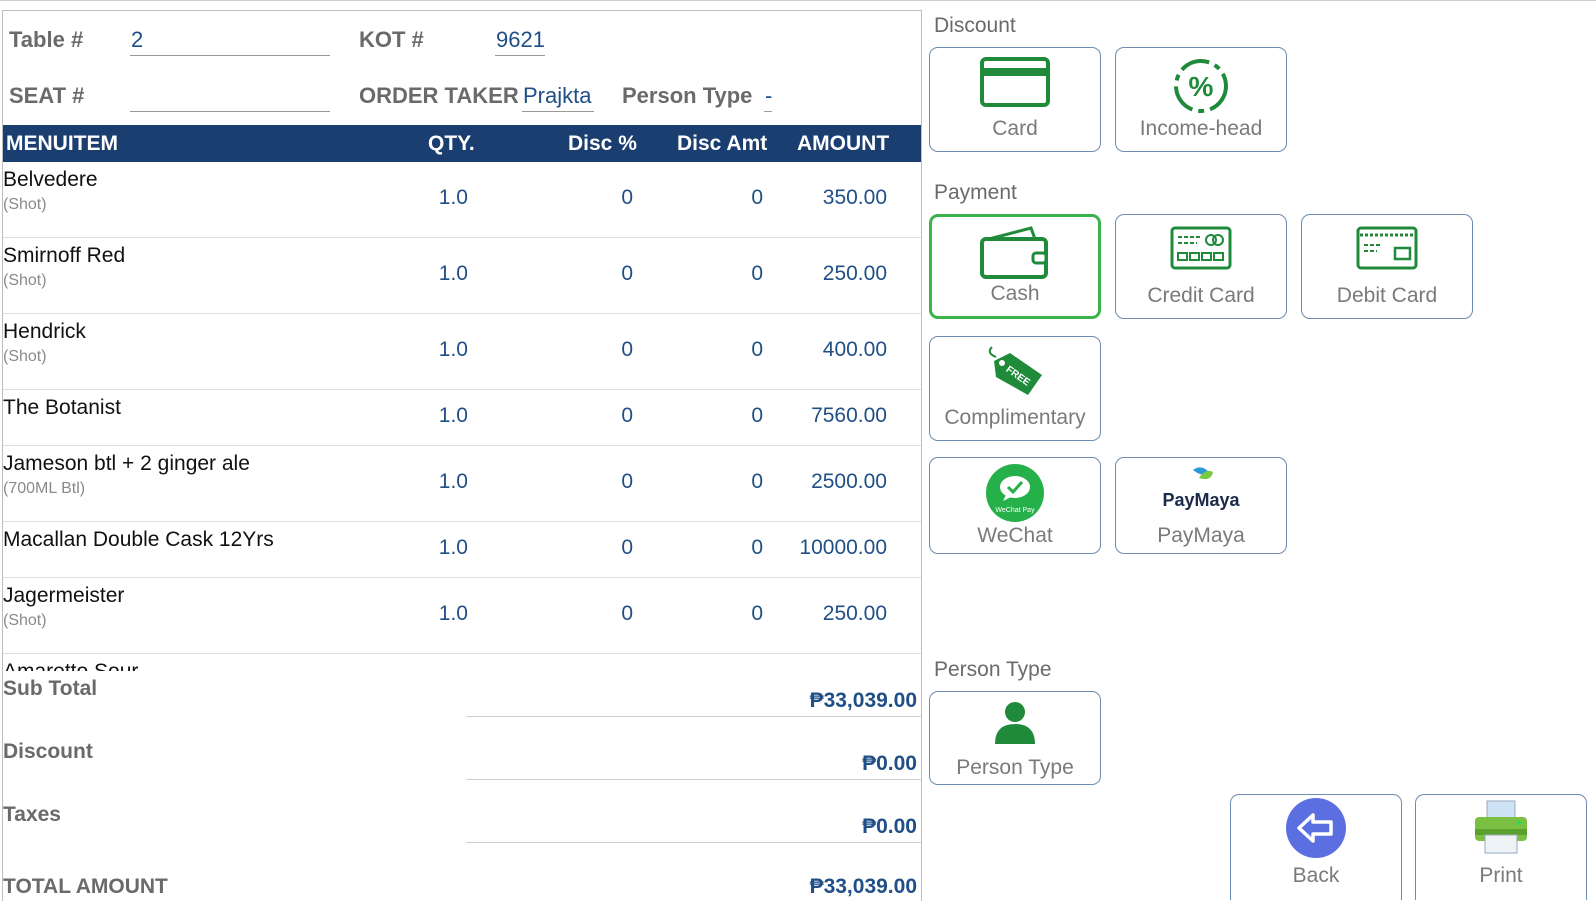  I want to click on kot-value: 9621, so click(520, 39).